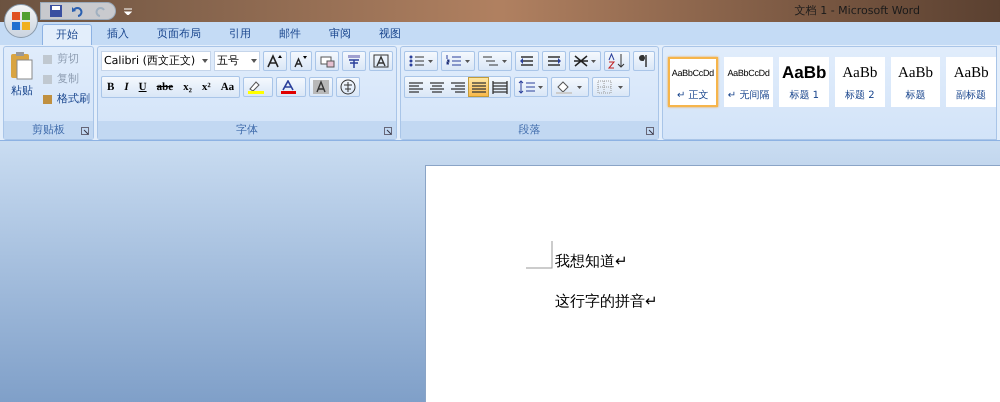 This screenshot has height=402, width=1000. Describe the element at coordinates (179, 34) in the screenshot. I see `ribbon-tab: 页面布局` at that location.